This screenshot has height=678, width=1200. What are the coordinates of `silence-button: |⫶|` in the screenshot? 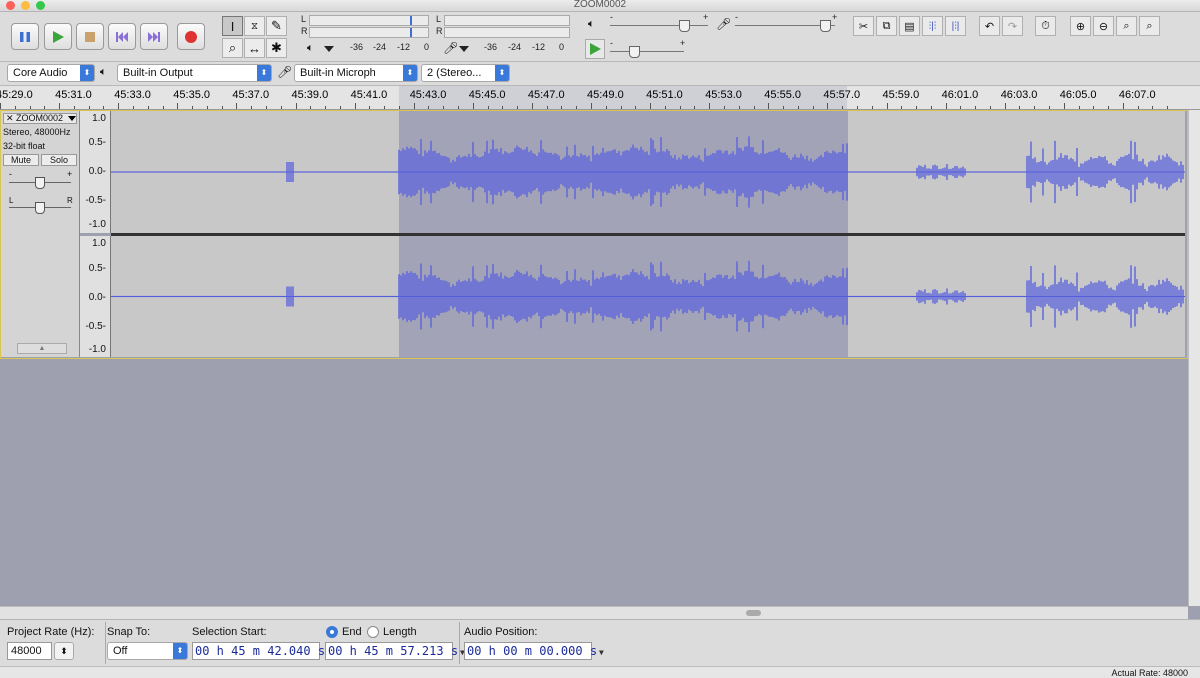 It's located at (955, 26).